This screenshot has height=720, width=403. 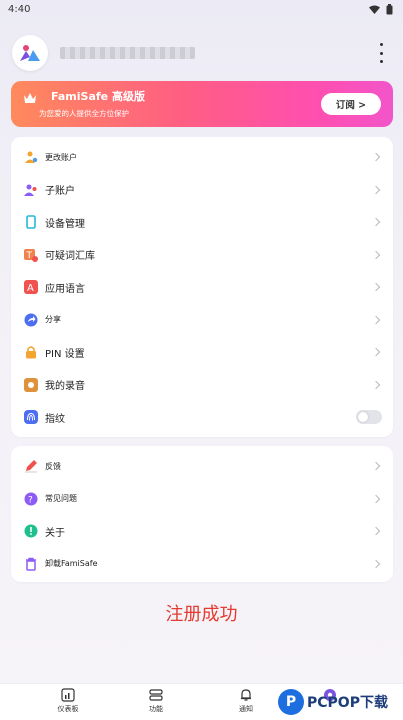 What do you see at coordinates (61, 157) in the screenshot?
I see `menu_main-label: 更改账户` at bounding box center [61, 157].